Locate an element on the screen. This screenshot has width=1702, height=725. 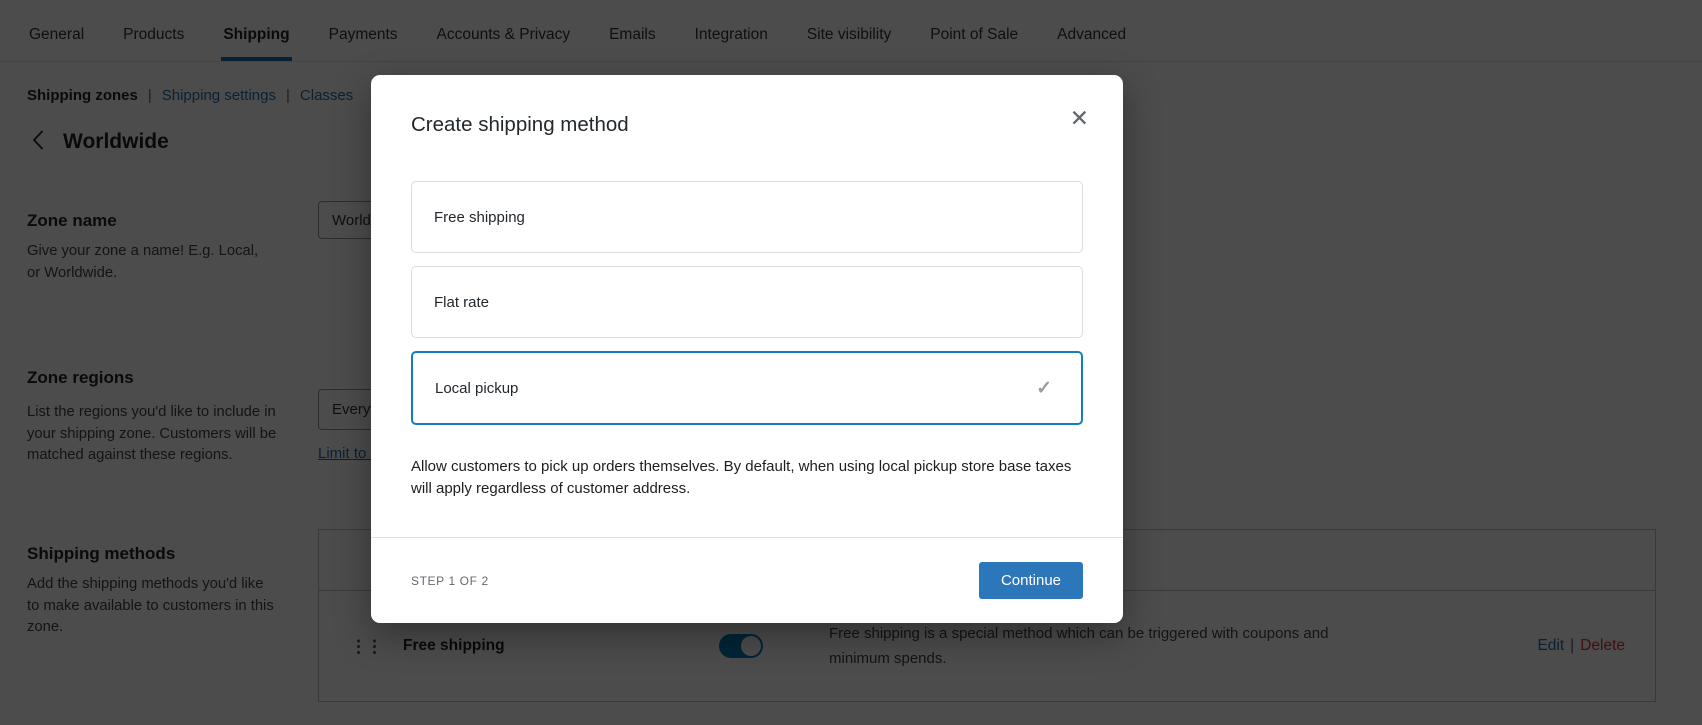
step-indicator: STEP 1 OF 2 is located at coordinates (450, 580).